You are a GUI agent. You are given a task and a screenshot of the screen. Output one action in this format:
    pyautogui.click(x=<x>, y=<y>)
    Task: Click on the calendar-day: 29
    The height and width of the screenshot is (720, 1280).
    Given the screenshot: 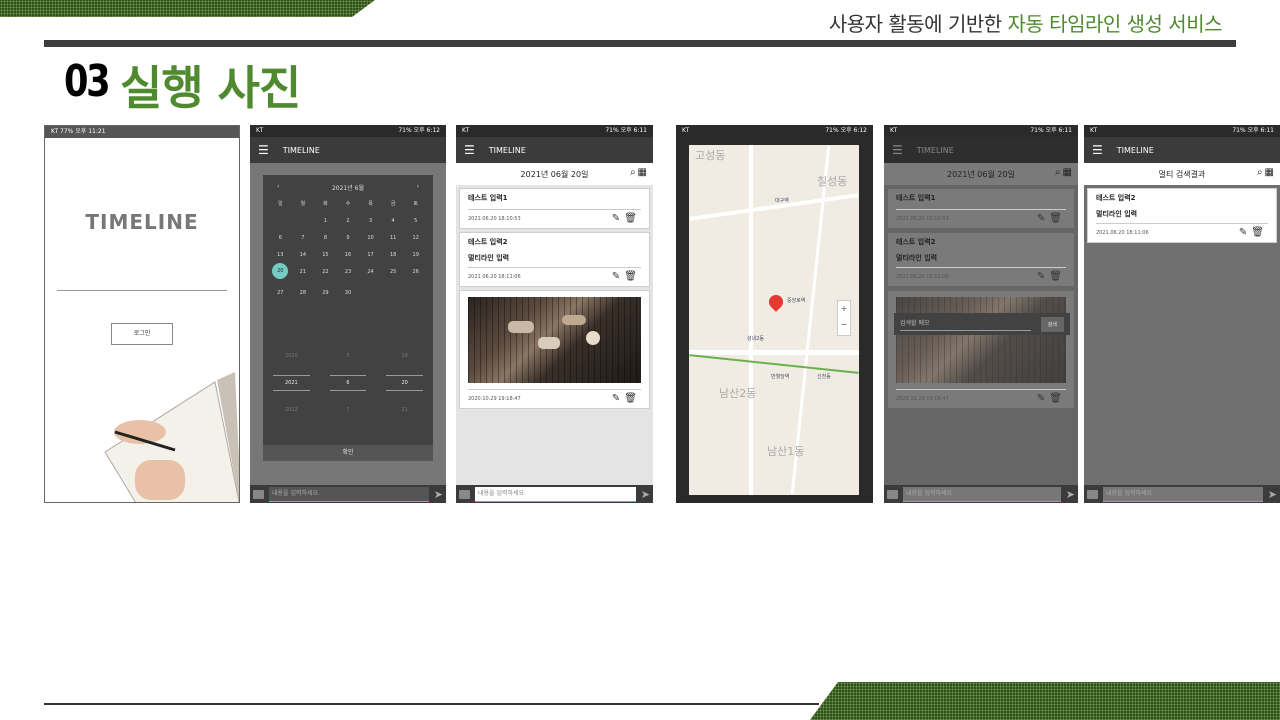 What is the action you would take?
    pyautogui.click(x=325, y=293)
    